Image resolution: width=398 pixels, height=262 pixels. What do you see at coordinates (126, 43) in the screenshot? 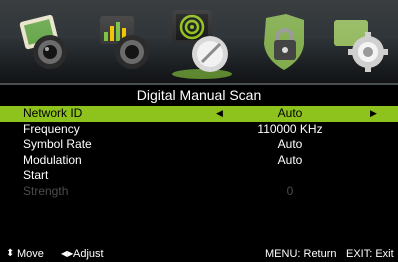
I see `sound-icon` at bounding box center [126, 43].